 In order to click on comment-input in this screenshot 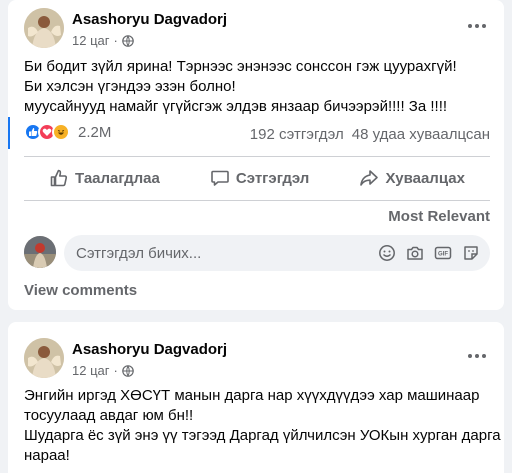, I will do `click(227, 253)`.